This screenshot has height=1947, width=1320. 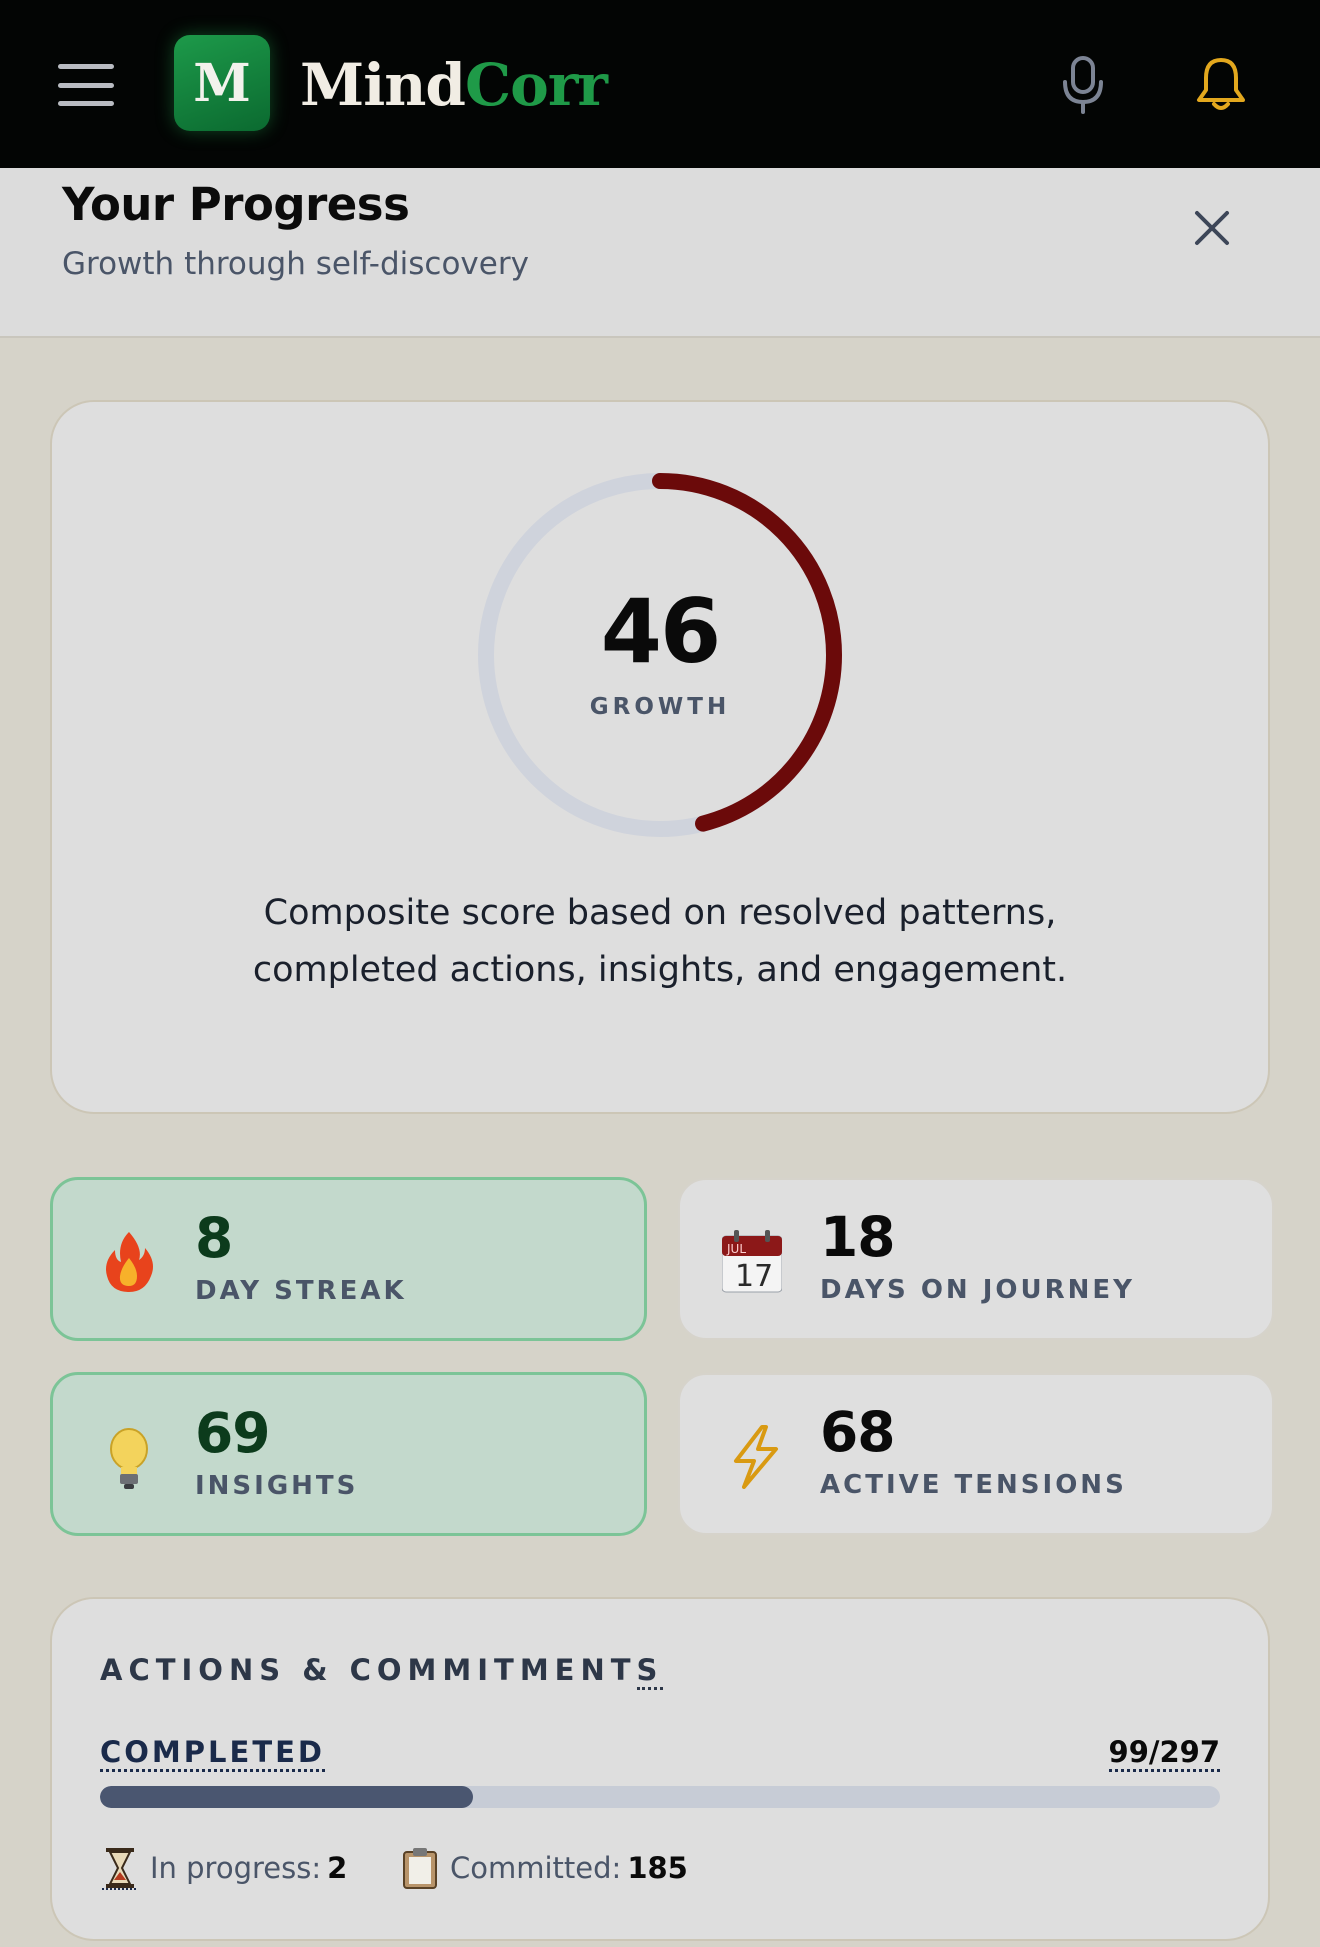 What do you see at coordinates (660, 631) in the screenshot?
I see `growth-score: 46` at bounding box center [660, 631].